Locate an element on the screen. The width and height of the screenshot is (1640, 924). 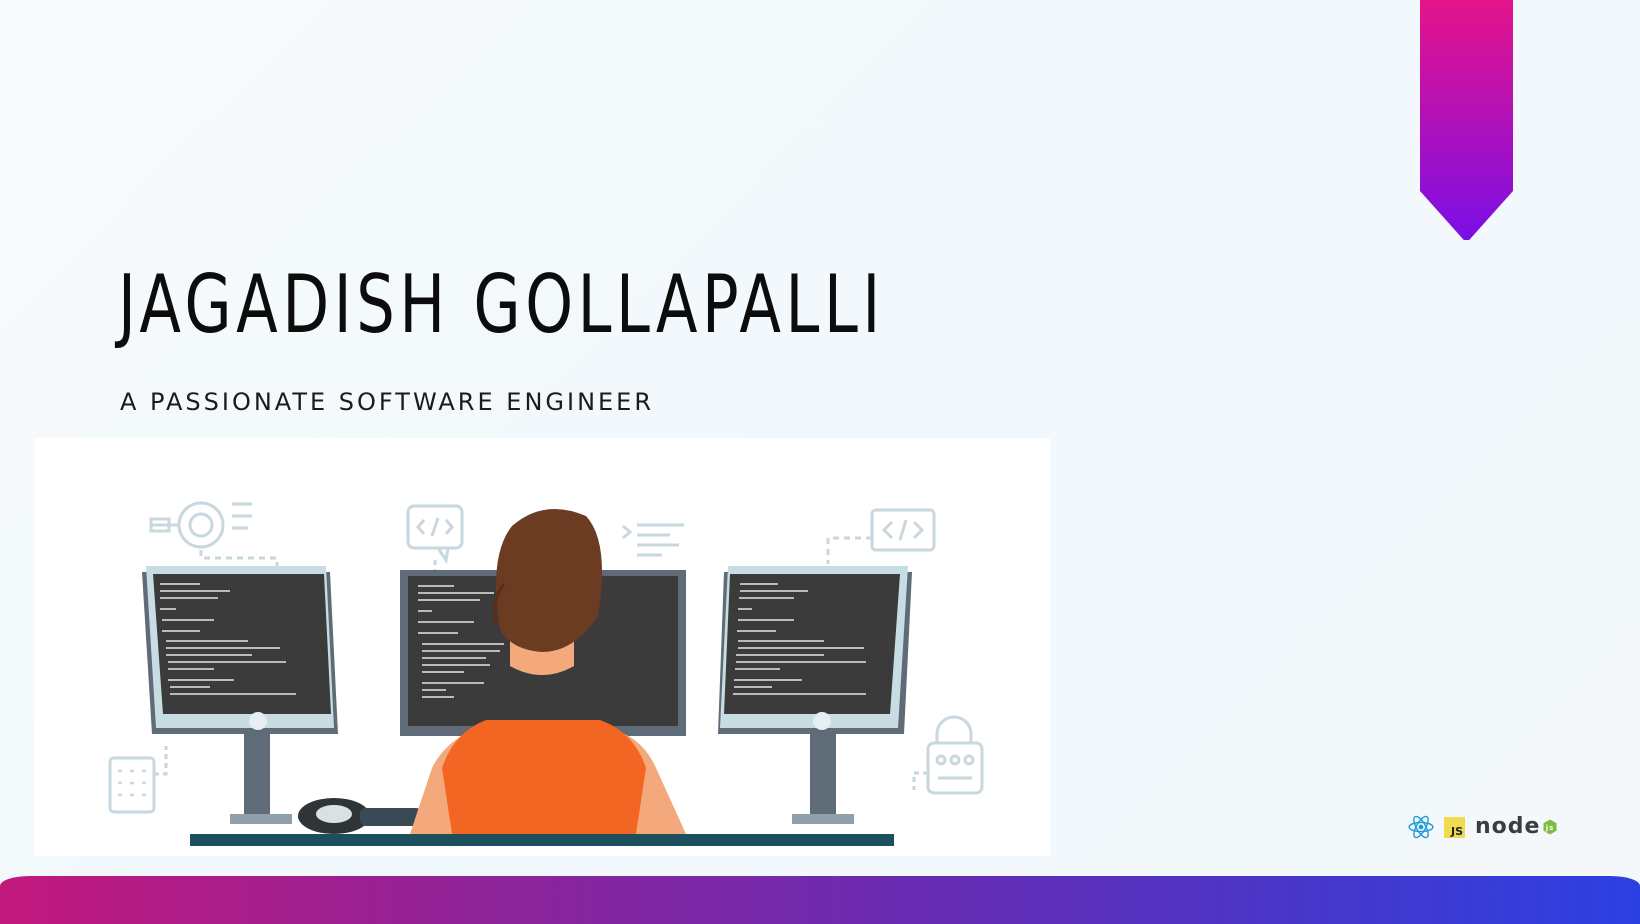
keypad-icon is located at coordinates (138, 780).